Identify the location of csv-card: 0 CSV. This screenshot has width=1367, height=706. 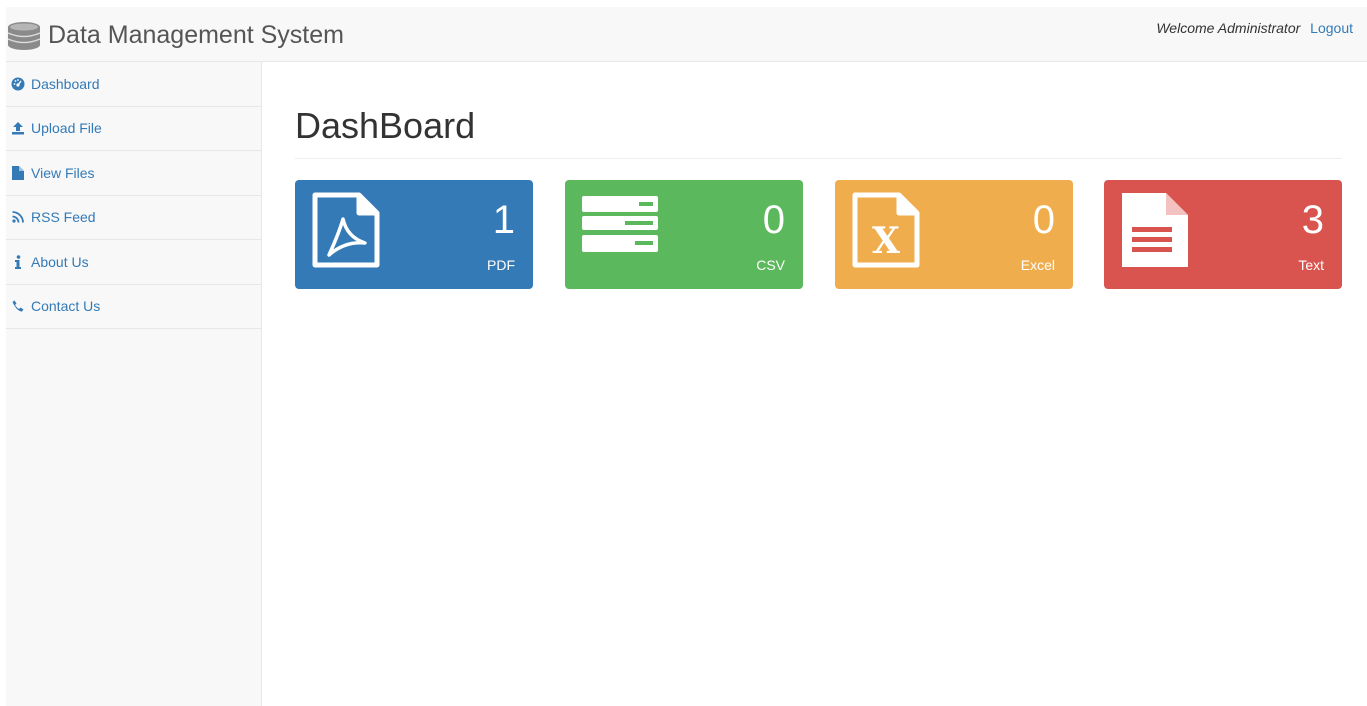
(684, 234).